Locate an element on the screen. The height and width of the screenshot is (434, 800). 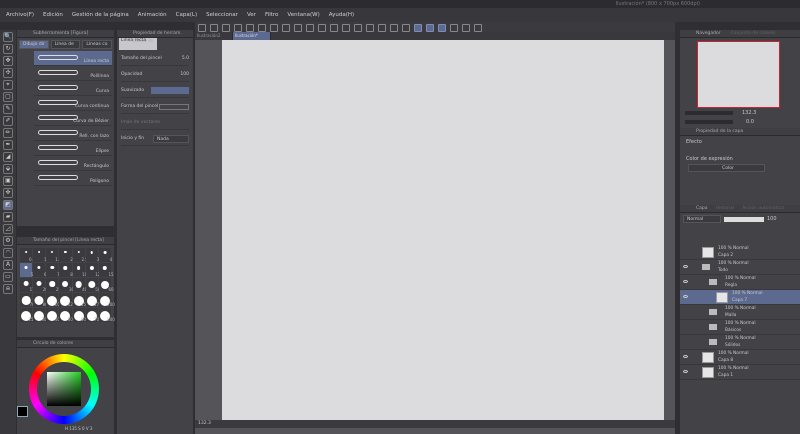
brush-size-option: 7 is located at coordinates (53, 270).